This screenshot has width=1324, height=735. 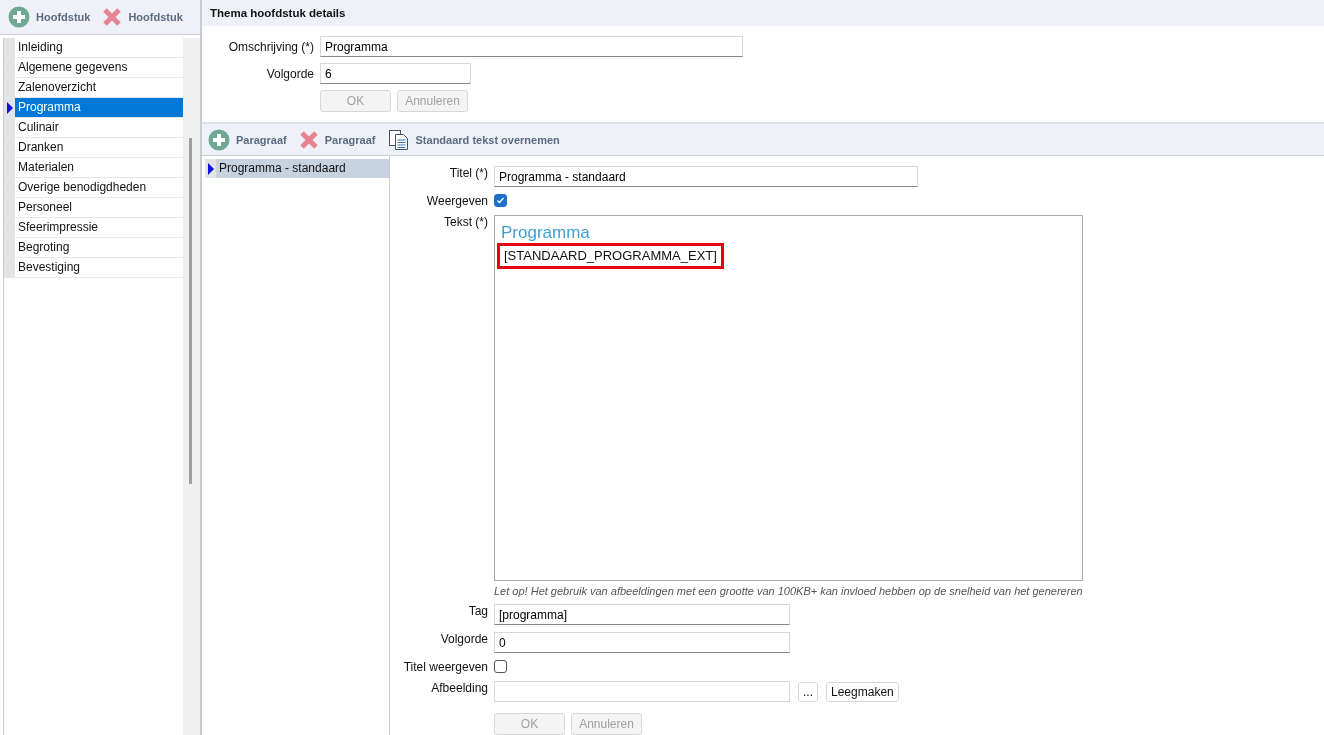 I want to click on checkmark-icon, so click(x=500, y=200).